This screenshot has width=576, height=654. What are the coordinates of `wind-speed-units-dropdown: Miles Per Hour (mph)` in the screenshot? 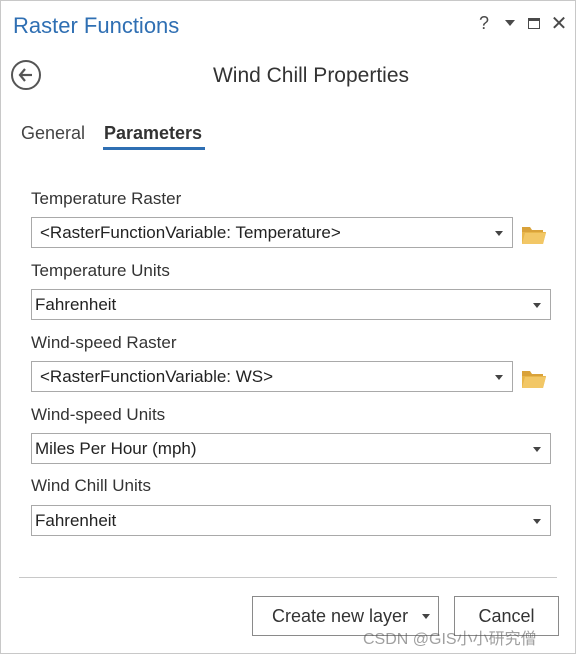 It's located at (291, 448).